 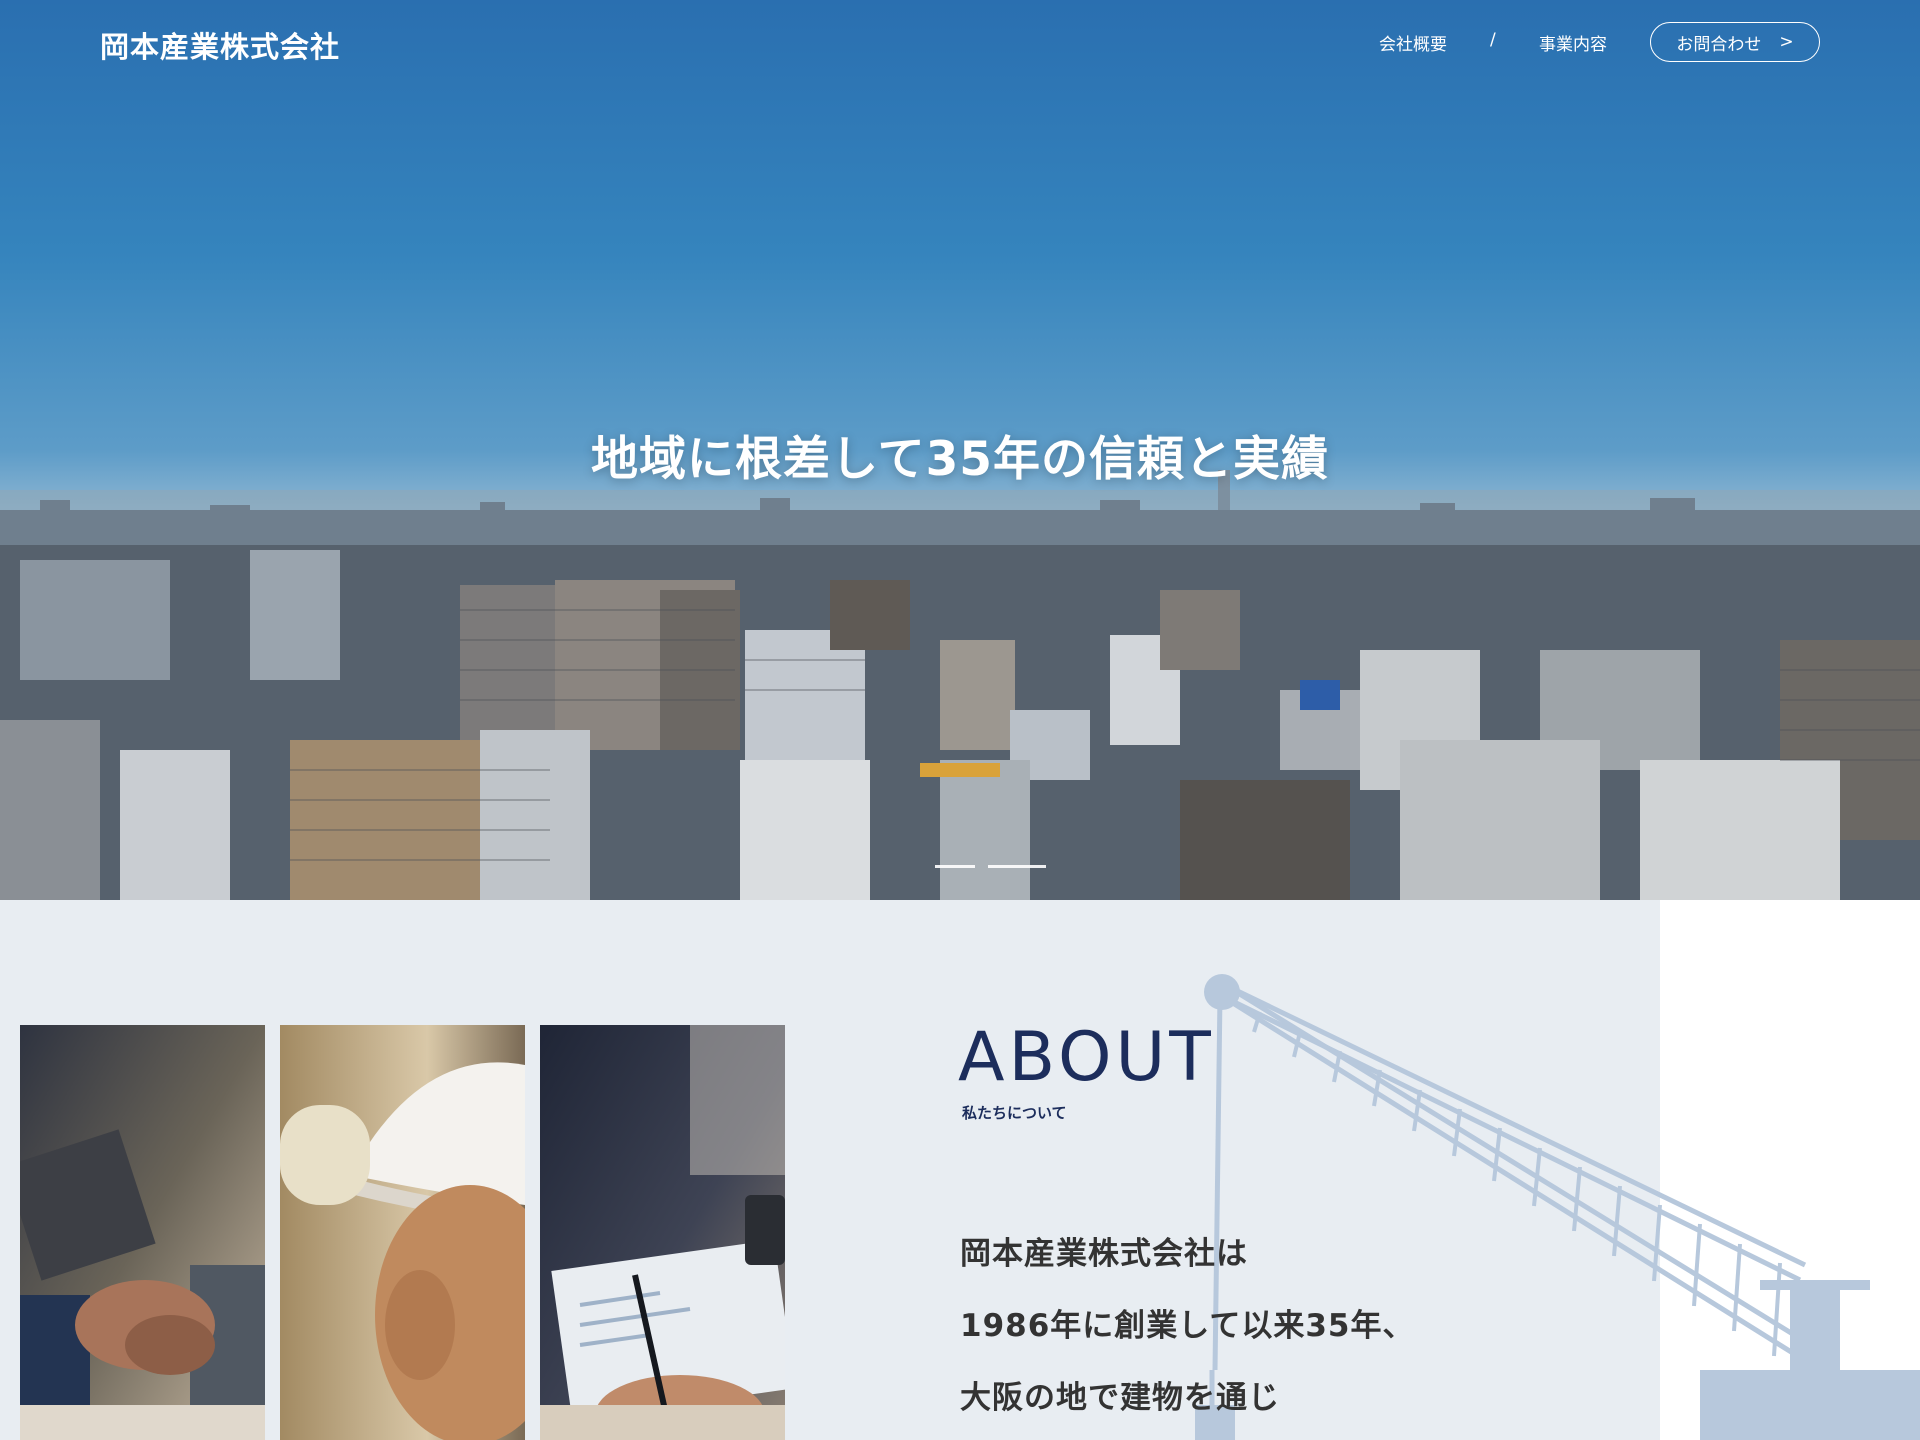 I want to click on chevron-right-icon: >, so click(x=1786, y=42).